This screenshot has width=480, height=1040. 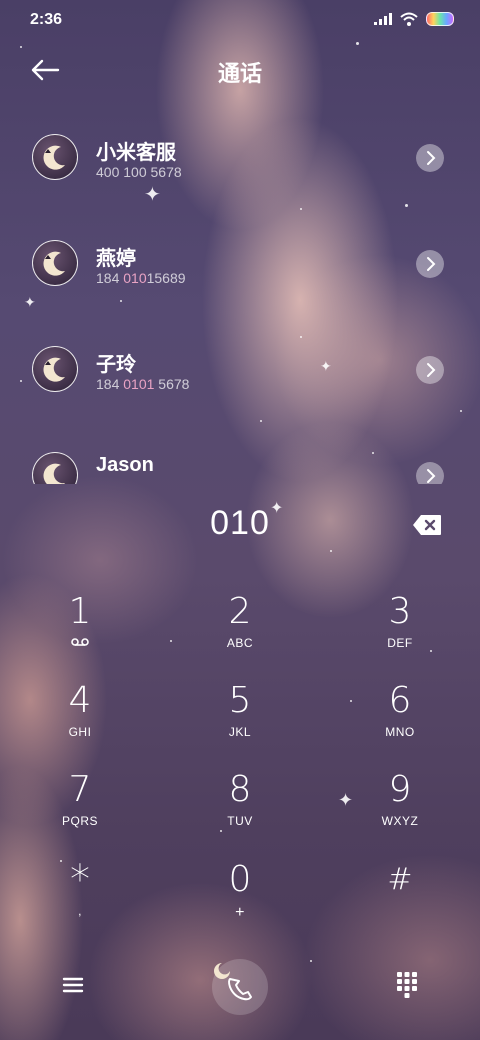 I want to click on key-star: * ,, so click(x=80, y=898).